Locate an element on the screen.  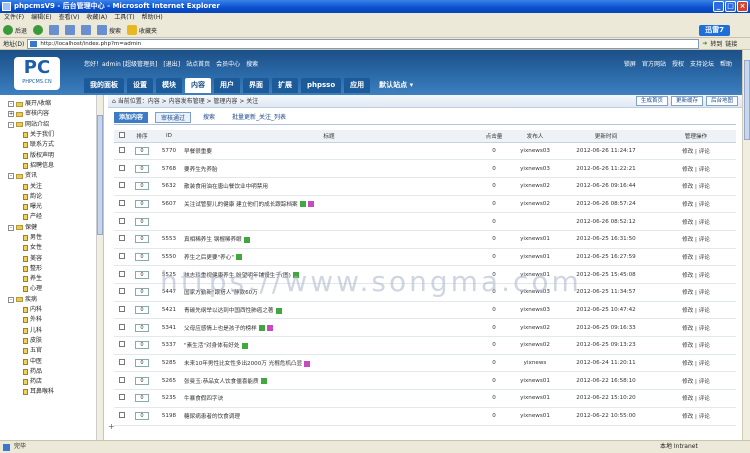
sidebar-category-group: - 资讯 is located at coordinates (55, 176).